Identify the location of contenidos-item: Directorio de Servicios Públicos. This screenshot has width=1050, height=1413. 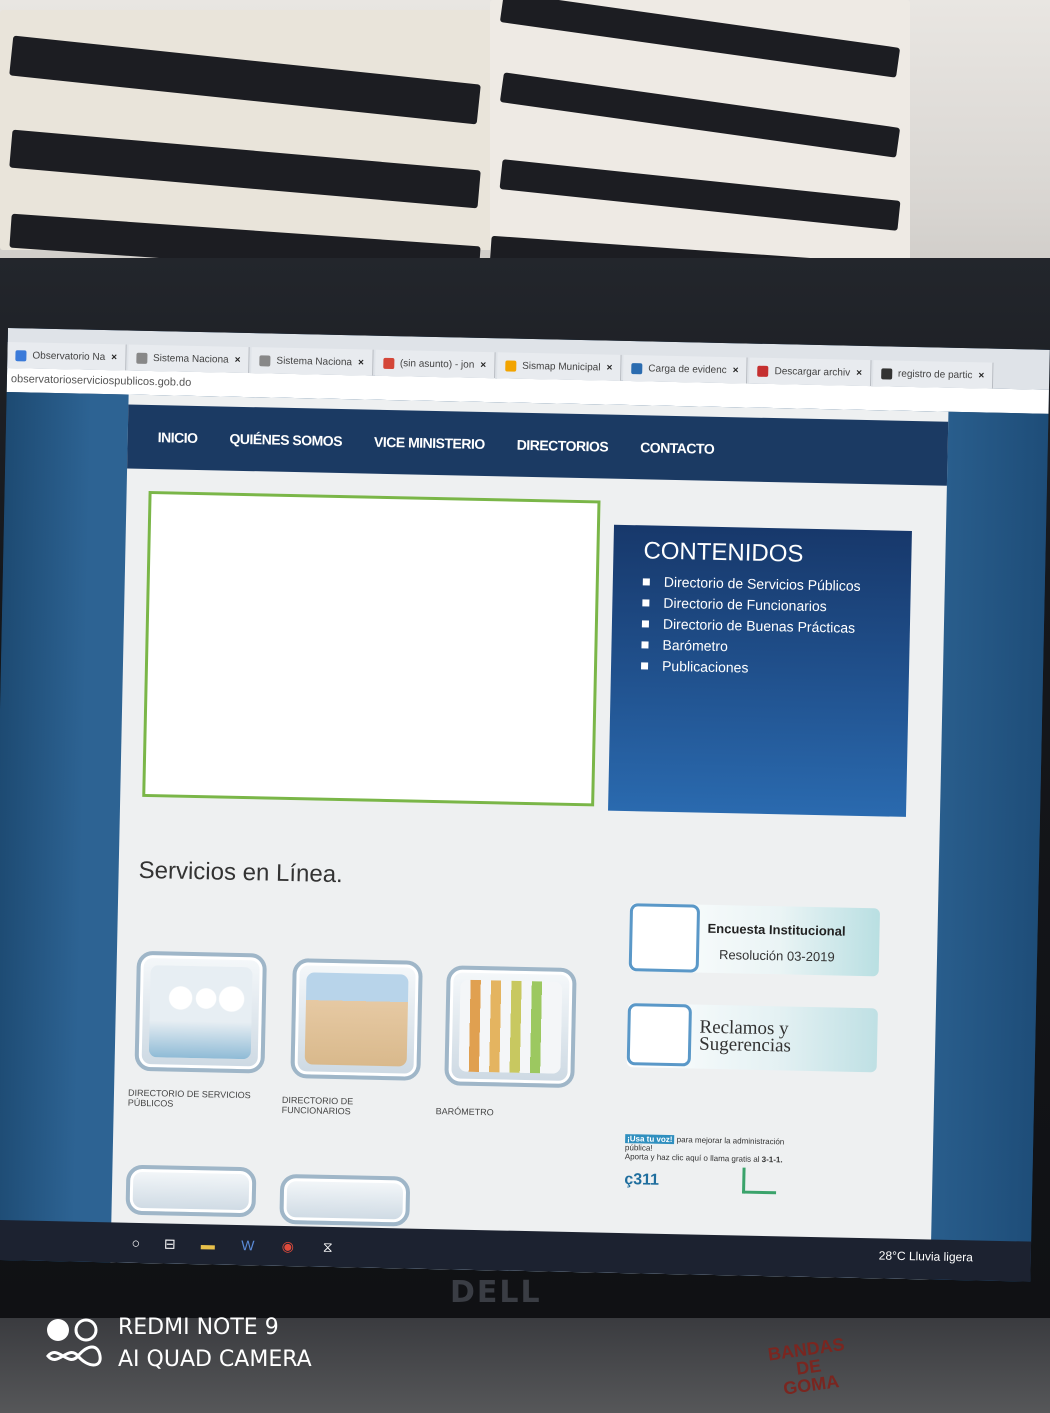
(761, 583).